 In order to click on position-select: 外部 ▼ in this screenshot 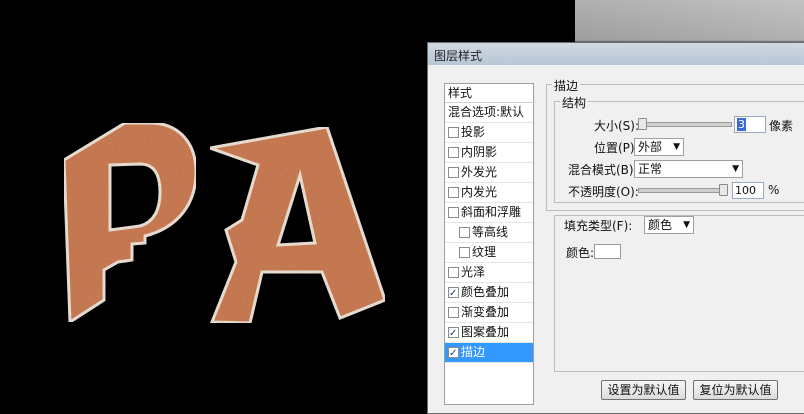, I will do `click(659, 147)`.